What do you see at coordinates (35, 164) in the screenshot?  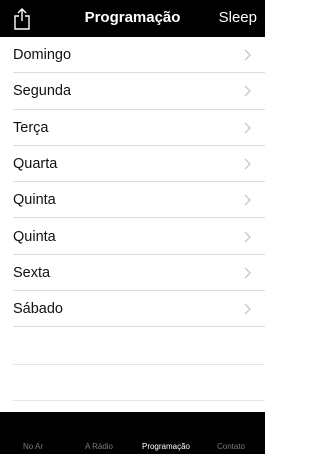 I see `day-label: Quarta` at bounding box center [35, 164].